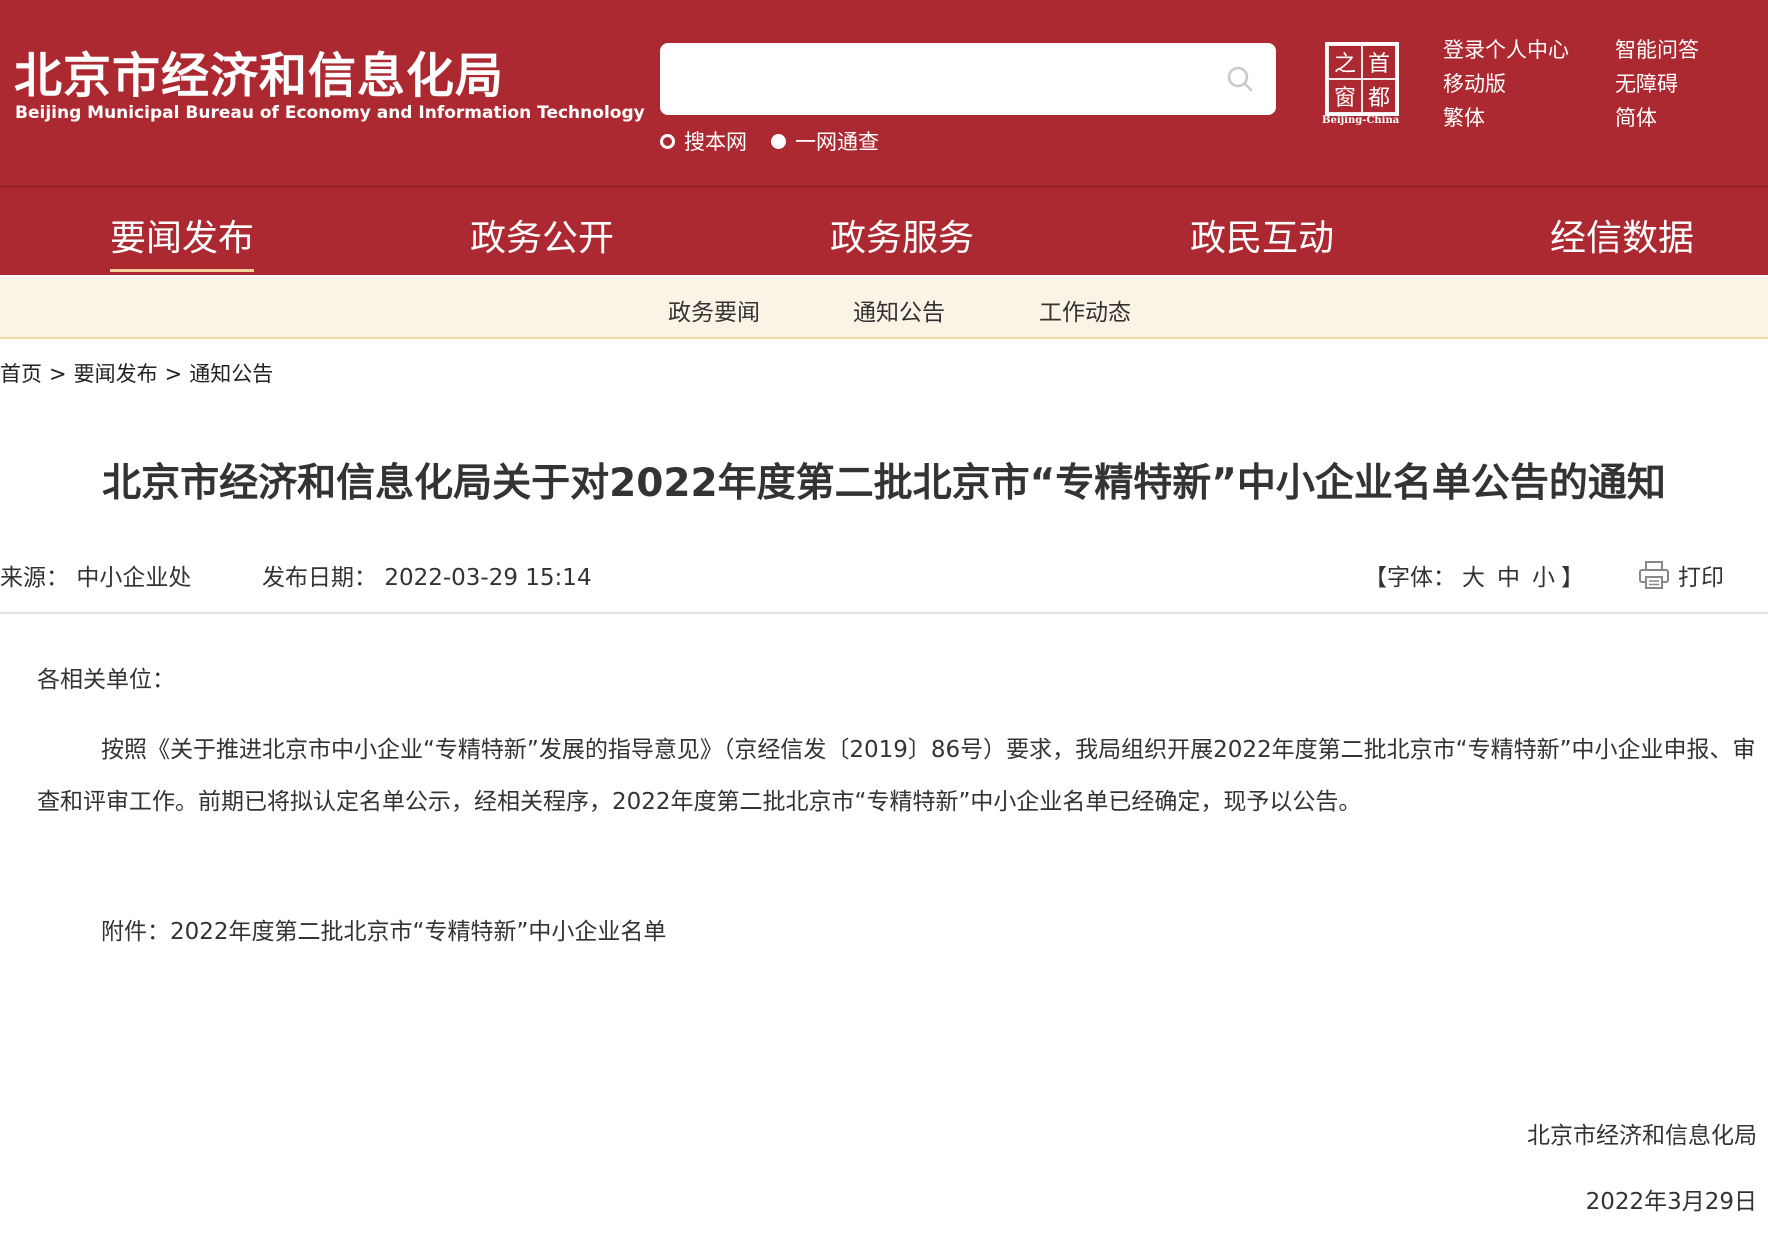 The height and width of the screenshot is (1234, 1768). I want to click on nav-item-interaction: 政民互动, so click(1262, 235).